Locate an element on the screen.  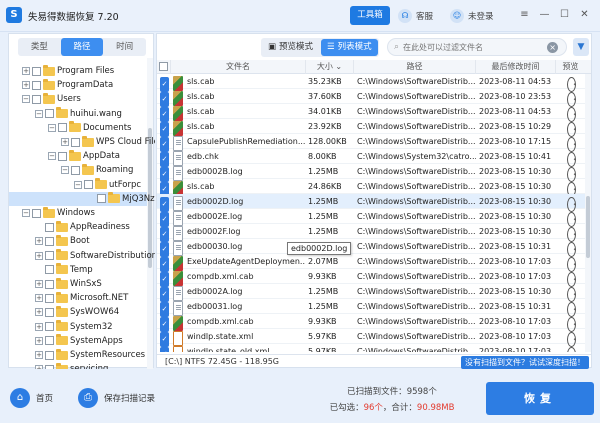
tree-node: + servicing is located at coordinates (71, 365).